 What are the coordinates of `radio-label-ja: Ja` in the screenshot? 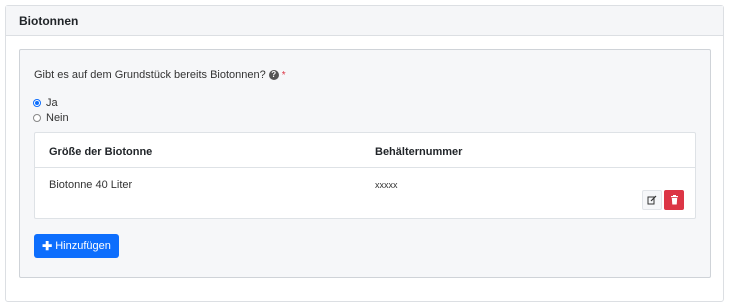 It's located at (52, 103).